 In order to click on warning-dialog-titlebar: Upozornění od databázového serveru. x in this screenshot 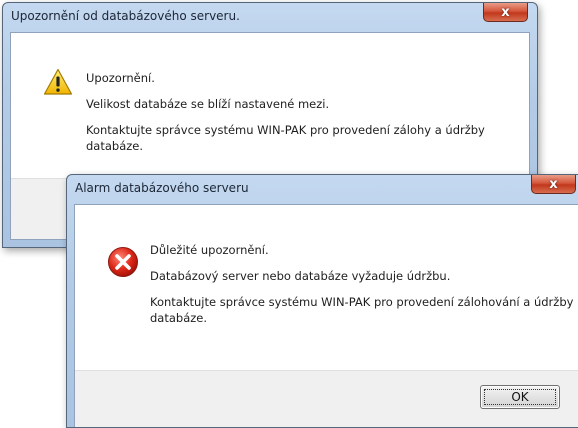, I will do `click(270, 17)`.